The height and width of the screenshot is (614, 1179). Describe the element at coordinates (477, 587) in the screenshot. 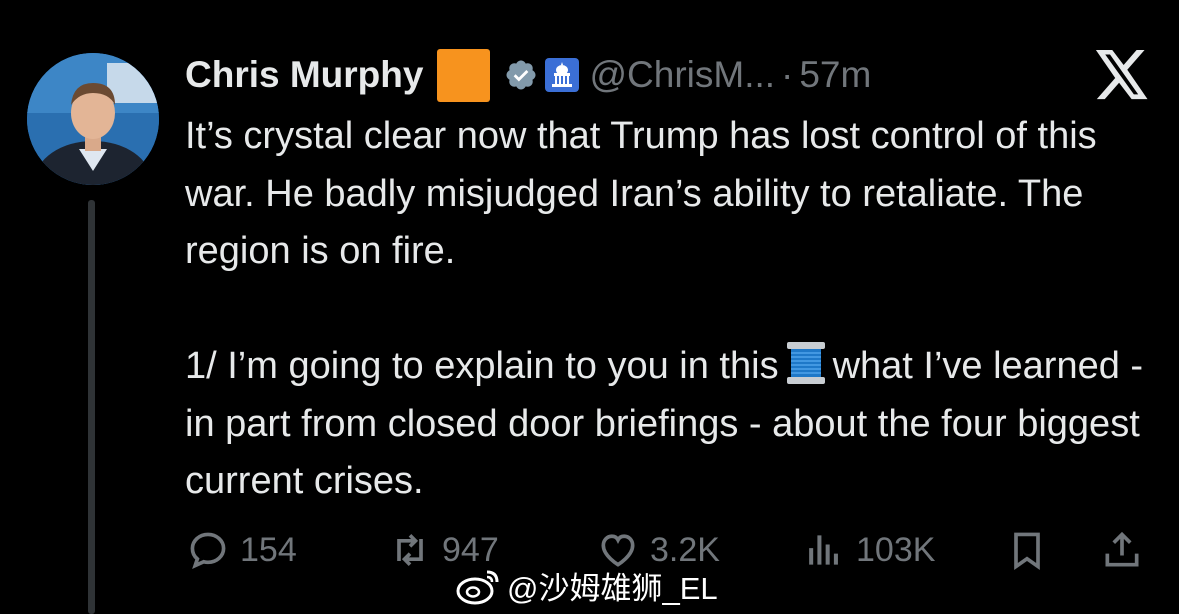

I see `weibo-logo-icon` at that location.